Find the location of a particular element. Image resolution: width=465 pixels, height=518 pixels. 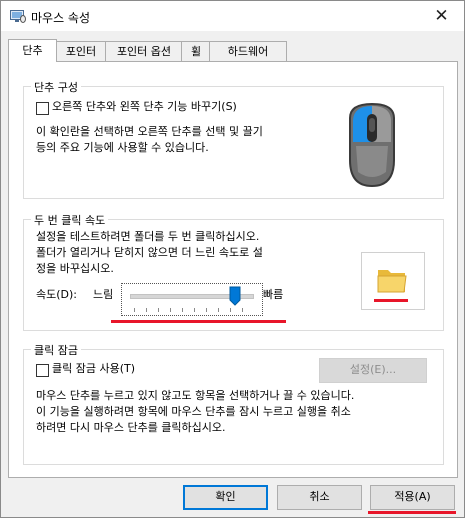

close-icon: ✕ is located at coordinates (441, 16).